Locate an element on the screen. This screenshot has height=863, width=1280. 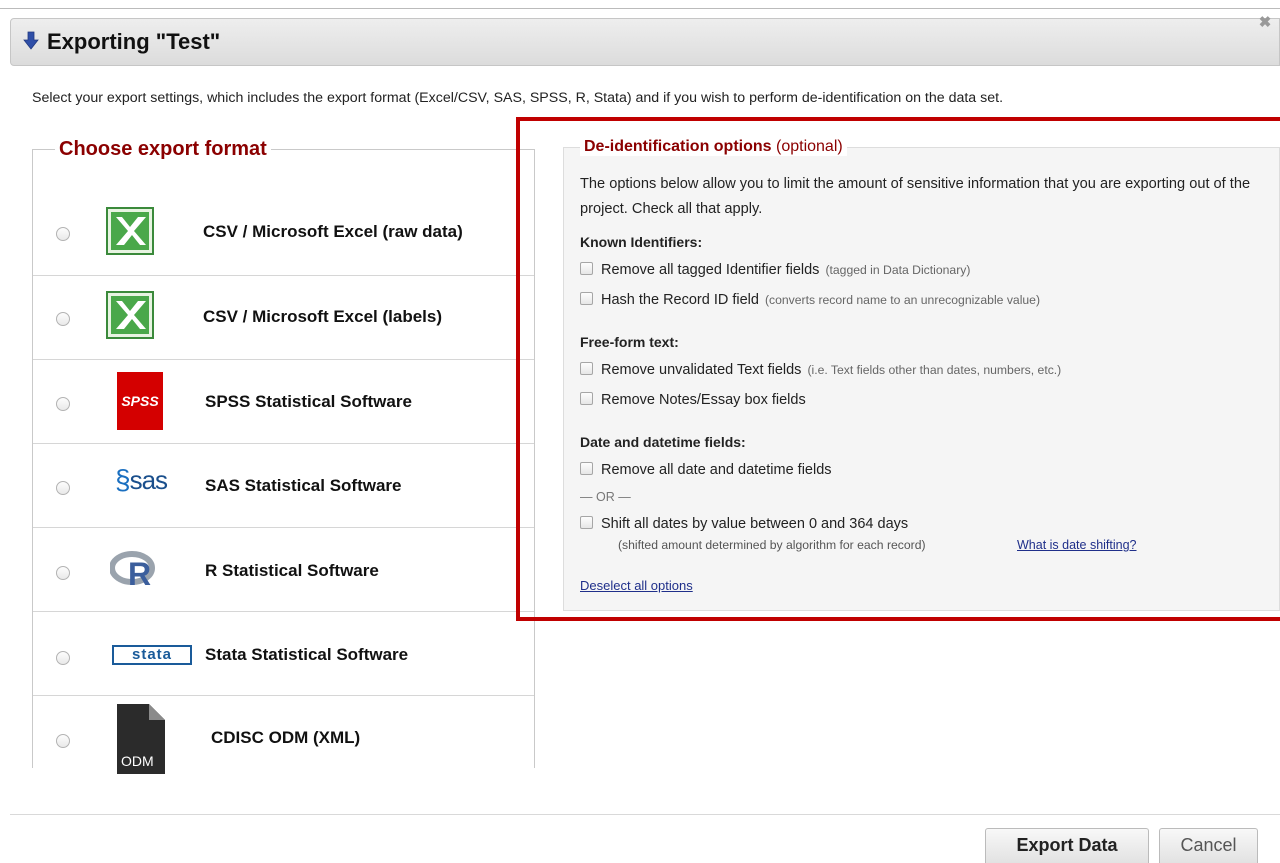
export-data-button: Export Data is located at coordinates (1067, 845).